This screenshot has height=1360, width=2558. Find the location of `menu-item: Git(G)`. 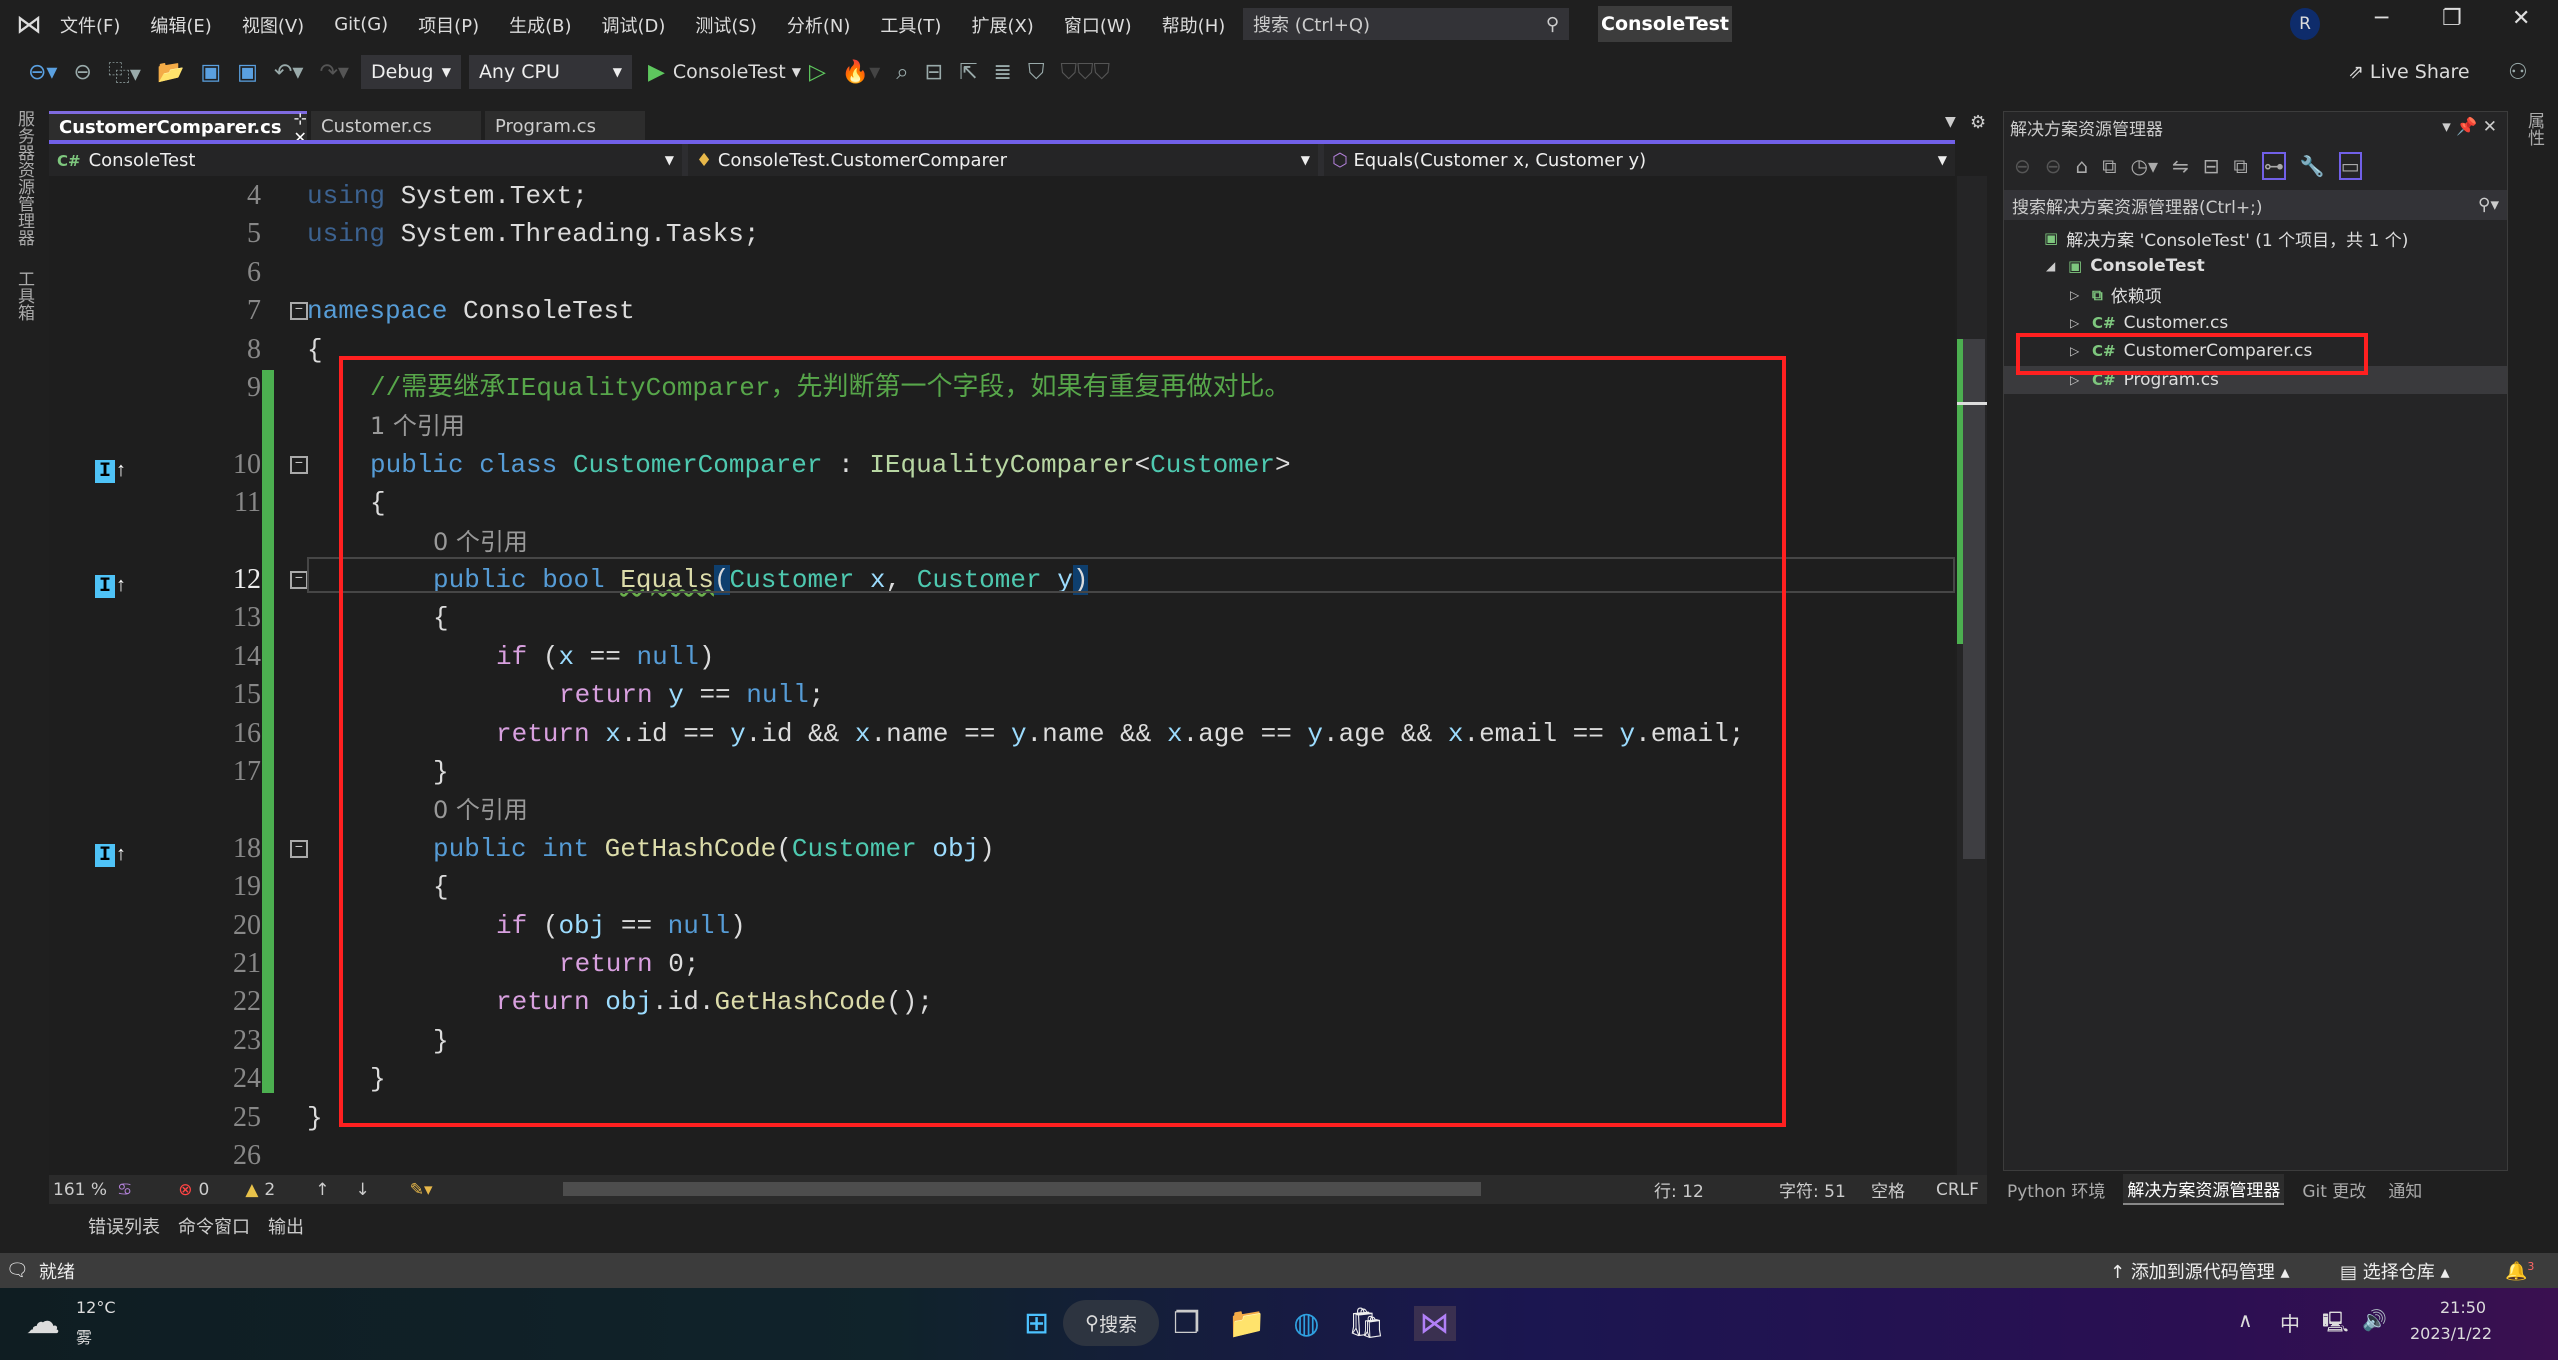

menu-item: Git(G) is located at coordinates (361, 24).